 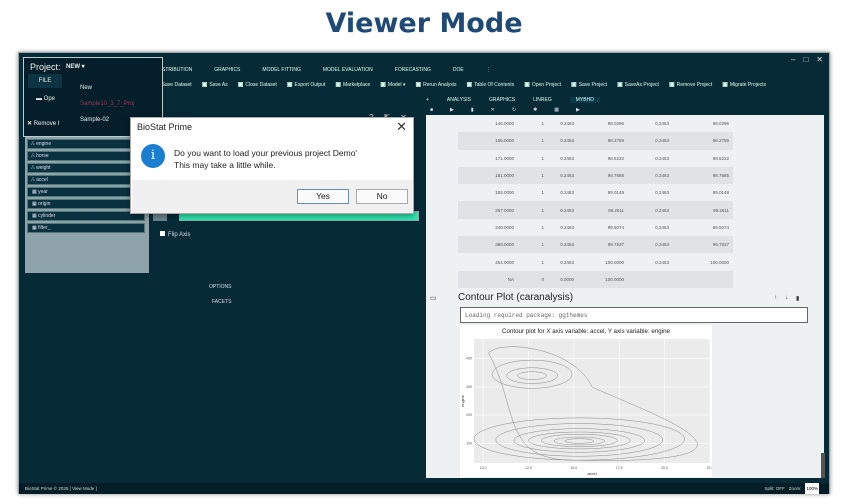 I want to click on toolbar-label: Save Project, so click(x=593, y=85).